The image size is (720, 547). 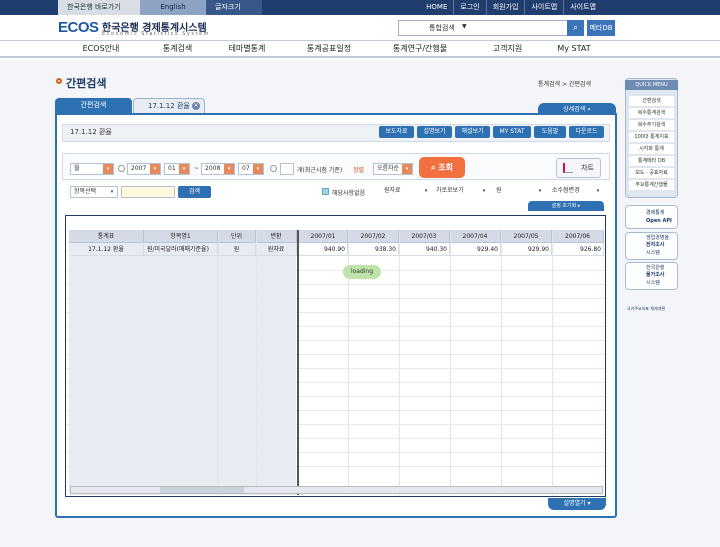 I want to click on cell-value: 929.90, so click(x=526, y=249).